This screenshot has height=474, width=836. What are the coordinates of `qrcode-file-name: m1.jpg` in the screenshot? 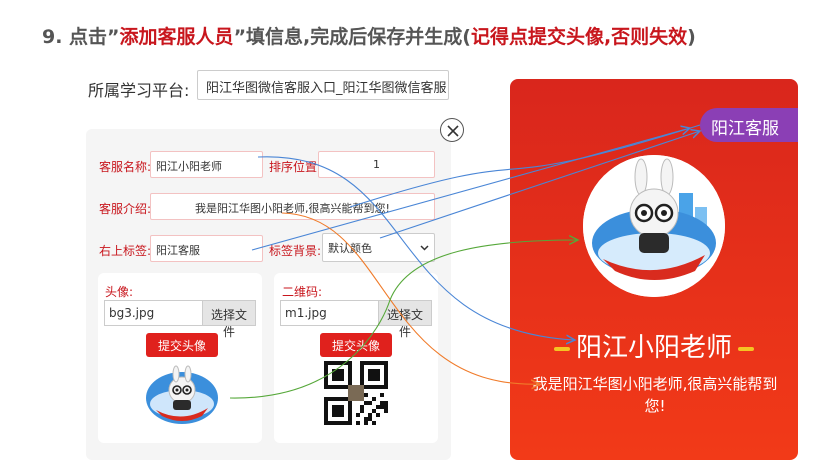 It's located at (329, 313).